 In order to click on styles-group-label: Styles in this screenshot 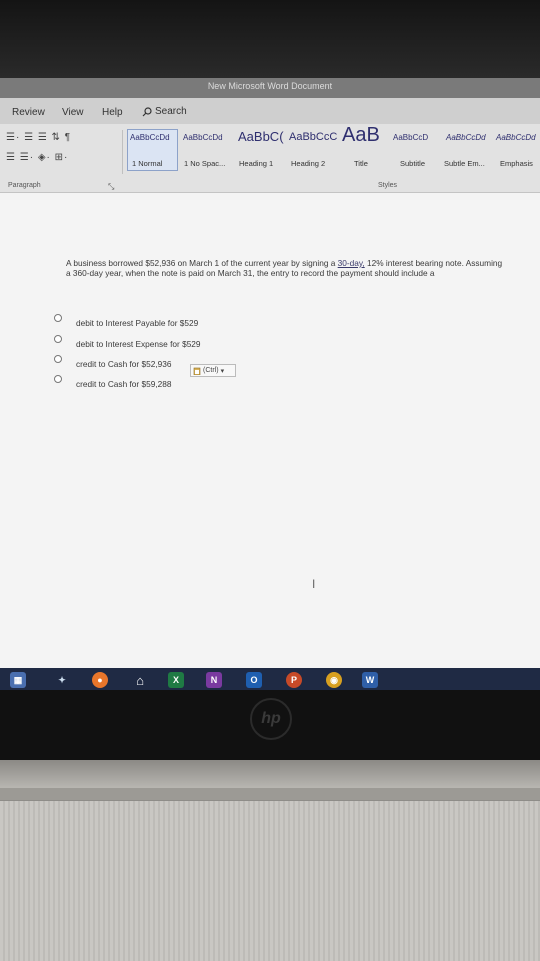, I will do `click(388, 185)`.